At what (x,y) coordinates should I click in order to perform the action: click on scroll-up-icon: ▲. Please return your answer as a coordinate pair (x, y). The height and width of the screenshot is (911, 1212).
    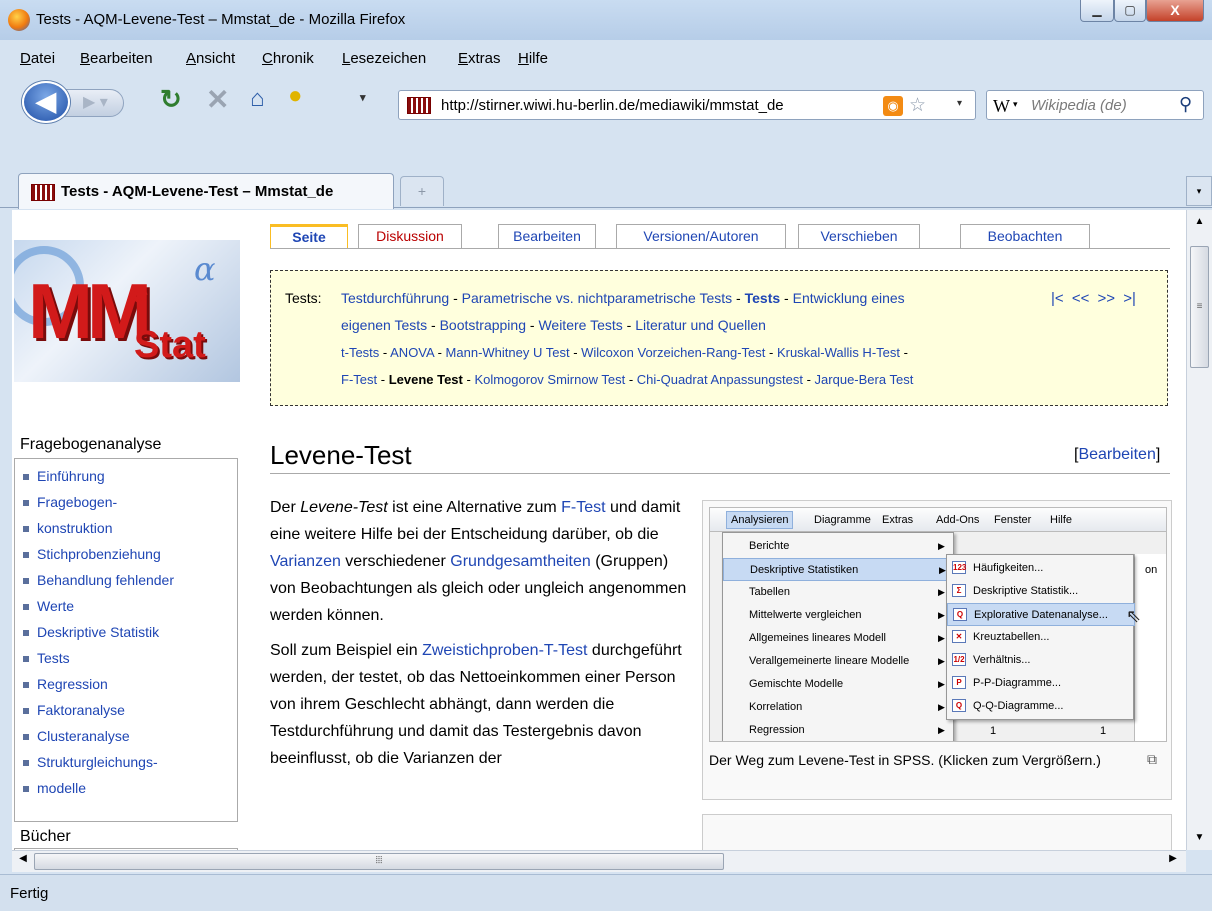
    Looking at the image, I should click on (1199, 222).